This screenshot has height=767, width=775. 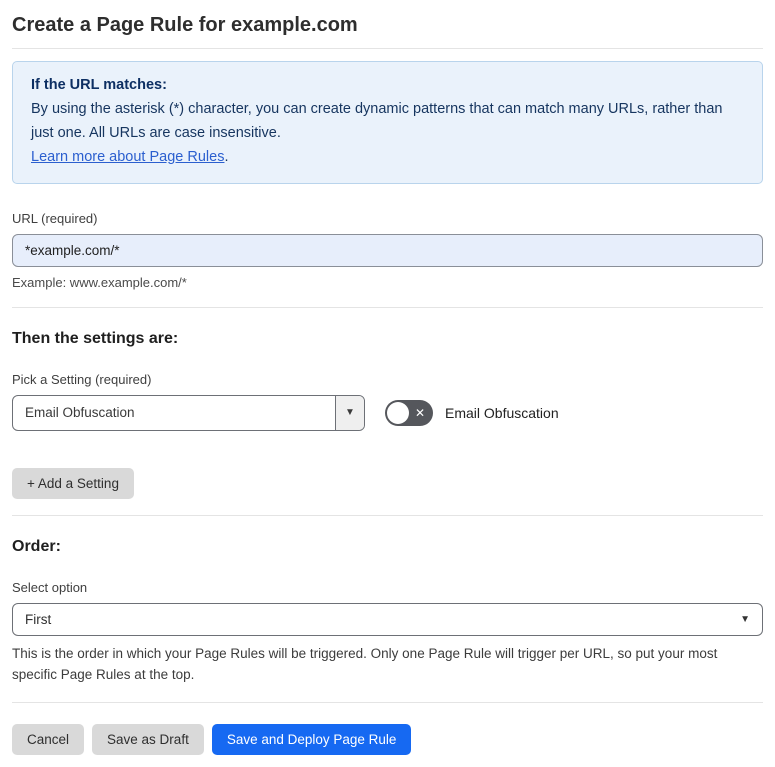 What do you see at coordinates (387, 619) in the screenshot?
I see `order-select: First ▼` at bounding box center [387, 619].